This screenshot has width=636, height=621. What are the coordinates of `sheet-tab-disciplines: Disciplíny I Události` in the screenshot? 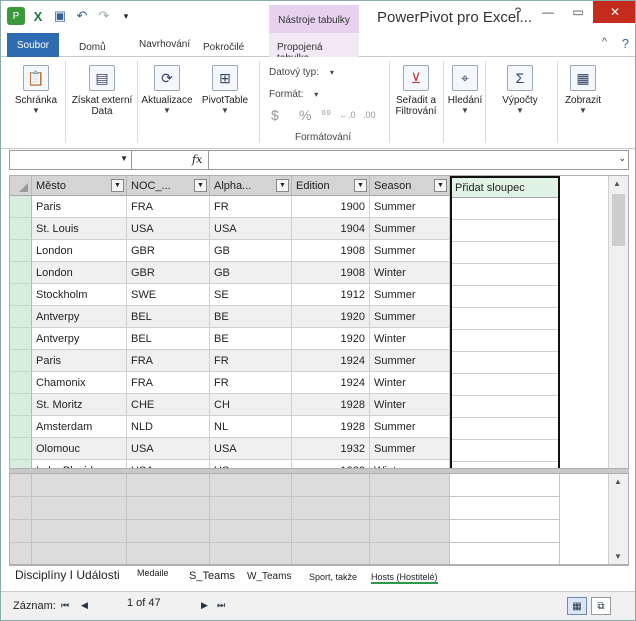 It's located at (67, 575).